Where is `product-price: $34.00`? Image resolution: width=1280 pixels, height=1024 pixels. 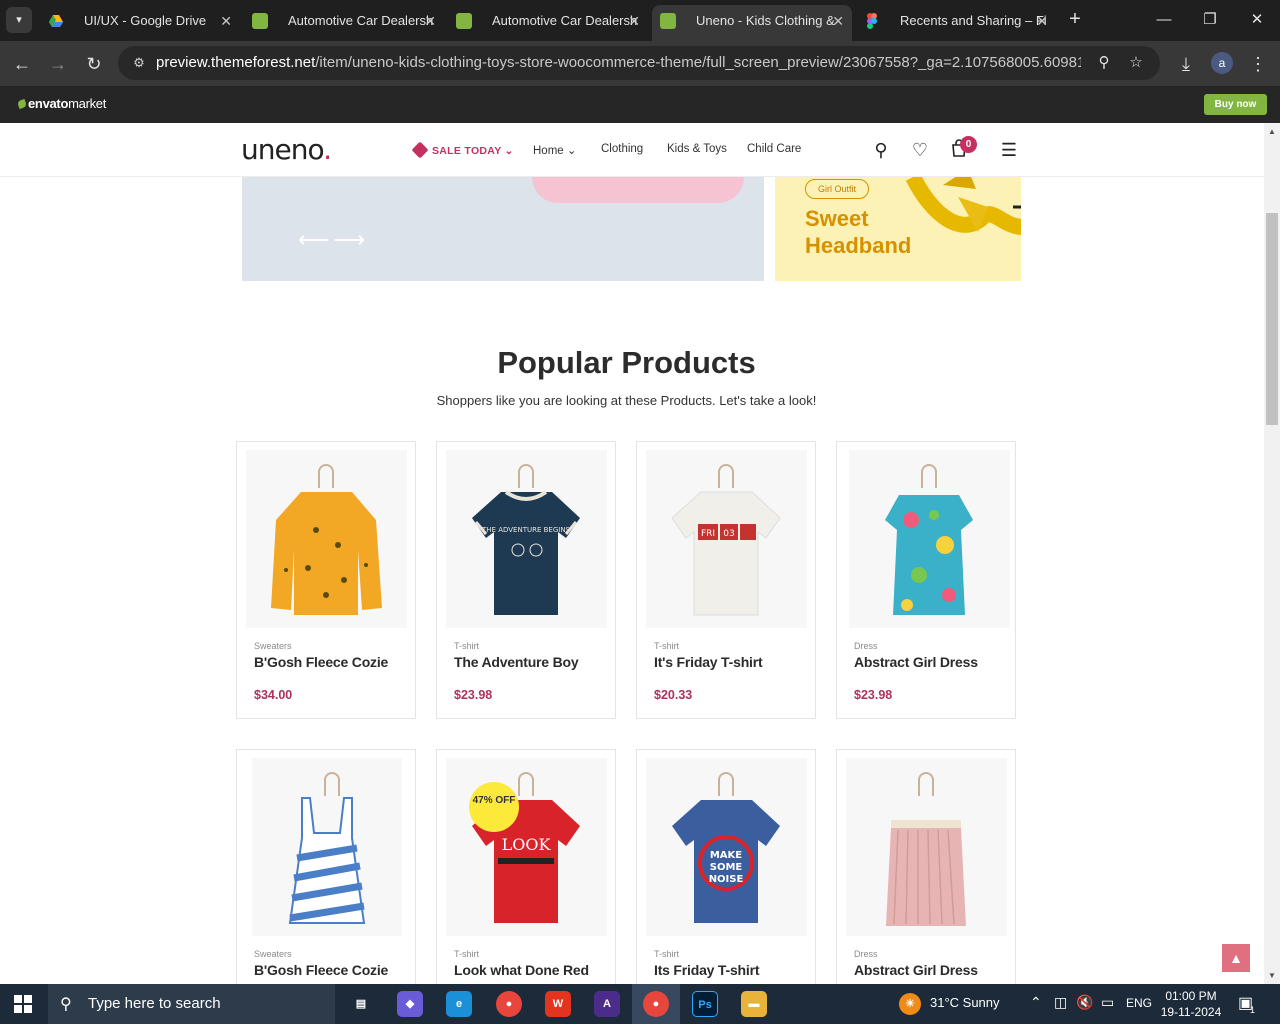
product-price: $34.00 is located at coordinates (273, 695).